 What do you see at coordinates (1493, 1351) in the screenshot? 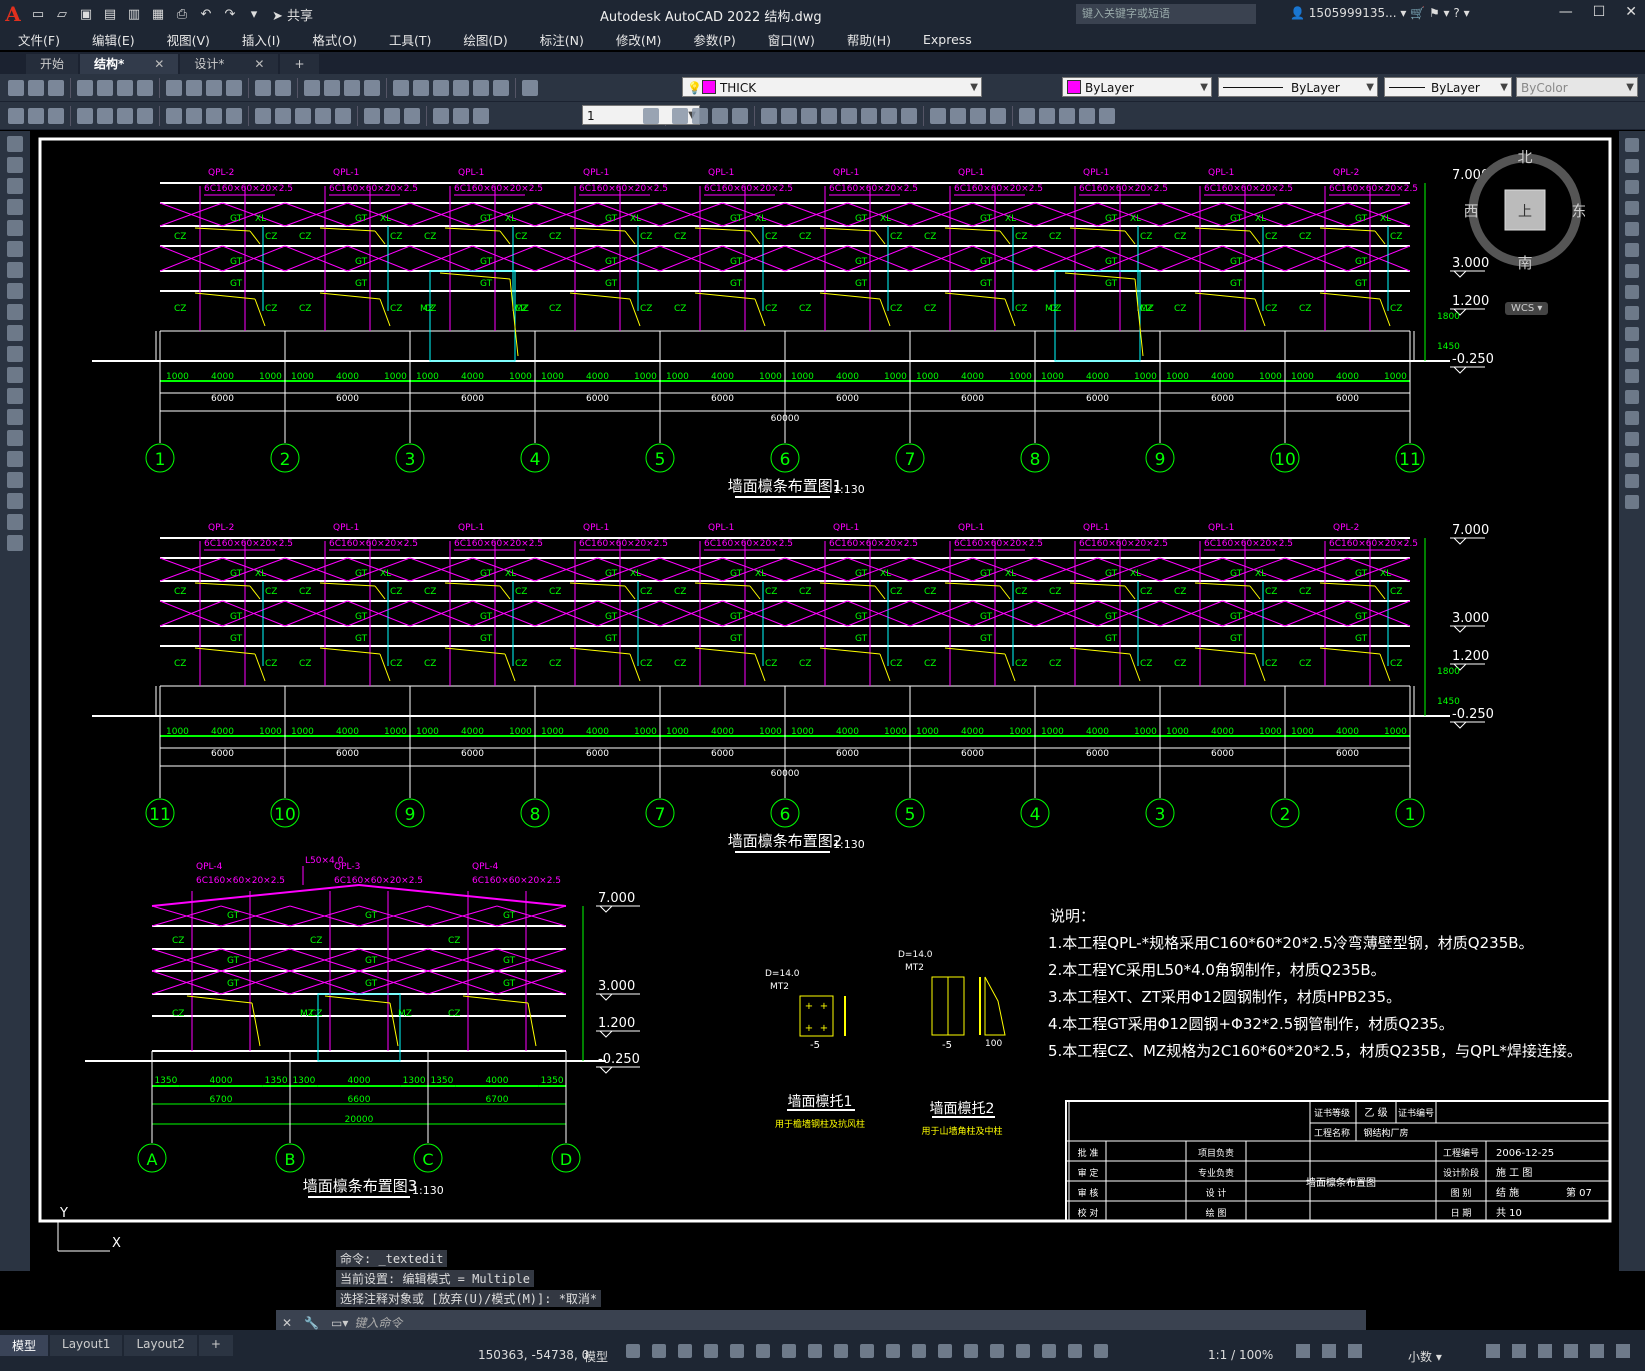
I see `quick-properties-icon` at bounding box center [1493, 1351].